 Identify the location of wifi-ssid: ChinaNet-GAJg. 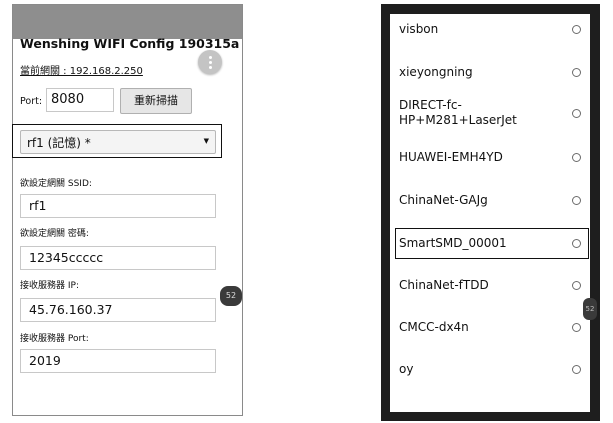
(443, 200).